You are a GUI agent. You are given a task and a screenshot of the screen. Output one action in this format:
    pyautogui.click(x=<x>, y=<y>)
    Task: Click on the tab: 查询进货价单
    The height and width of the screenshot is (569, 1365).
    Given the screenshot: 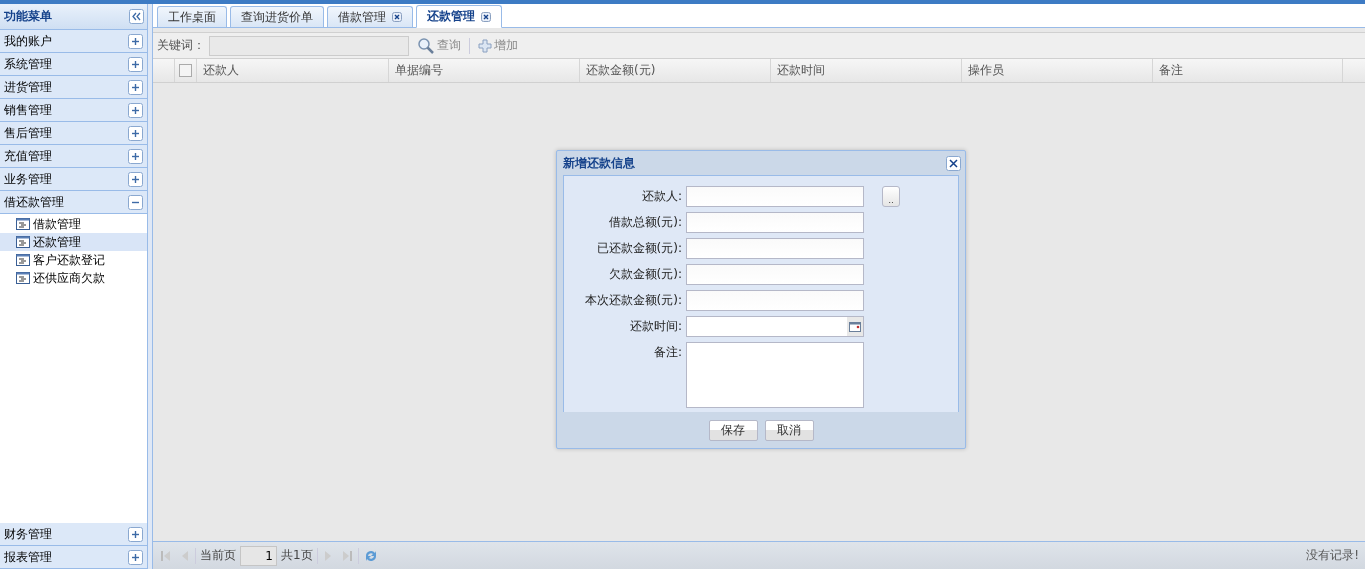 What is the action you would take?
    pyautogui.click(x=277, y=16)
    